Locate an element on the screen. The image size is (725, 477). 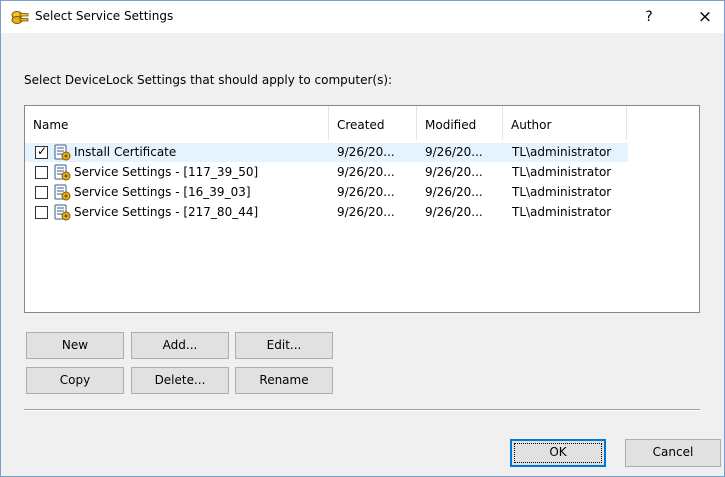
row-name: Service Settings - [117_39_50] is located at coordinates (166, 172).